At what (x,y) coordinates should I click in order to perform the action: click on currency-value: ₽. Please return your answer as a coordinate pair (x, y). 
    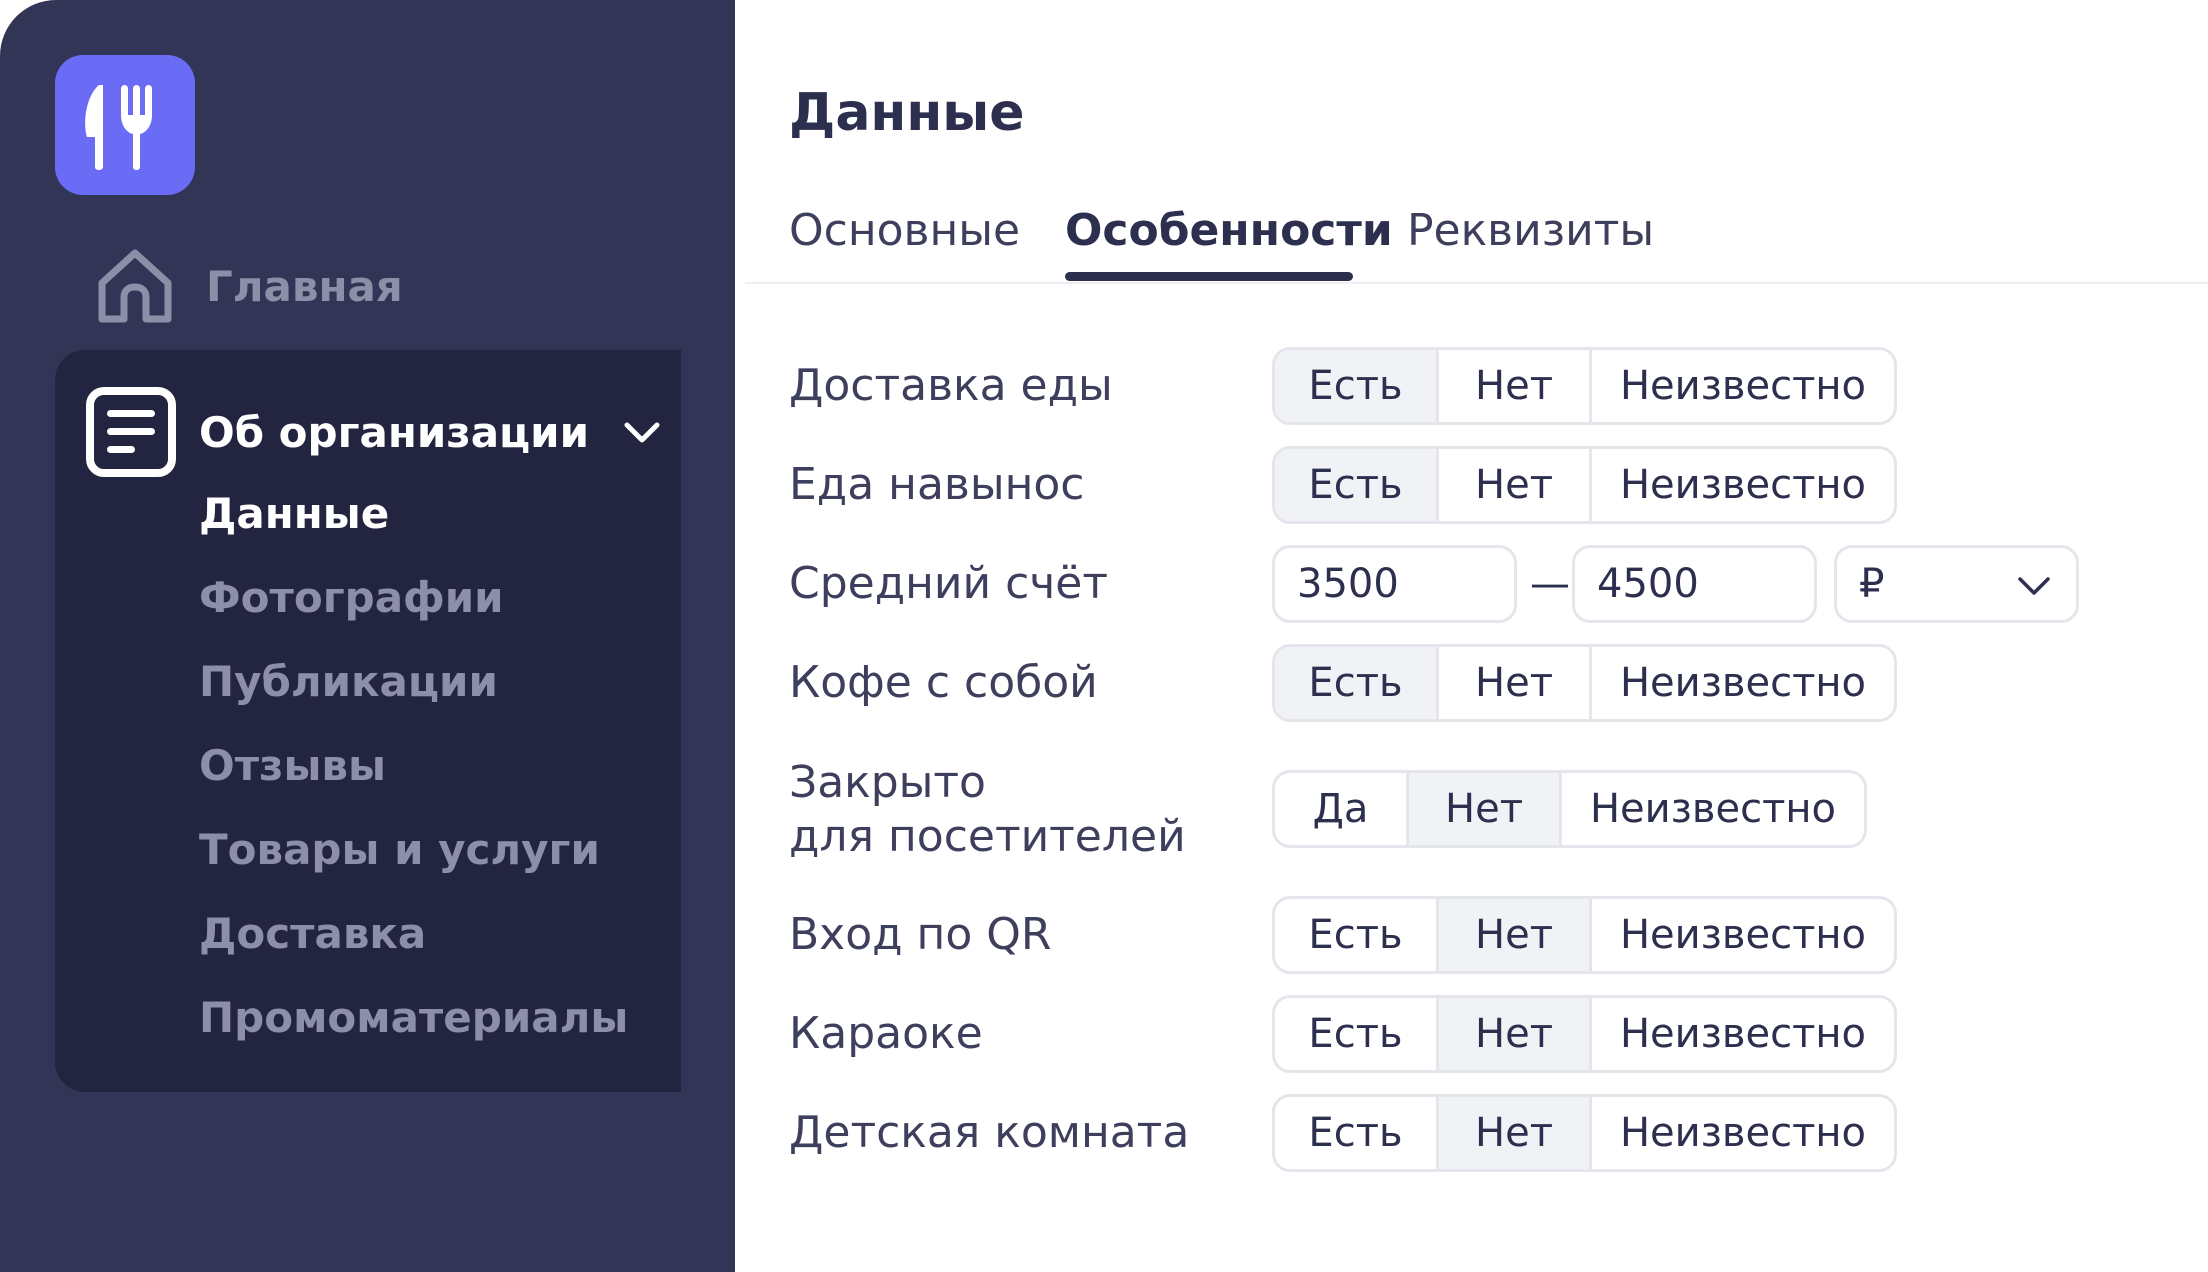
    Looking at the image, I should click on (1872, 584).